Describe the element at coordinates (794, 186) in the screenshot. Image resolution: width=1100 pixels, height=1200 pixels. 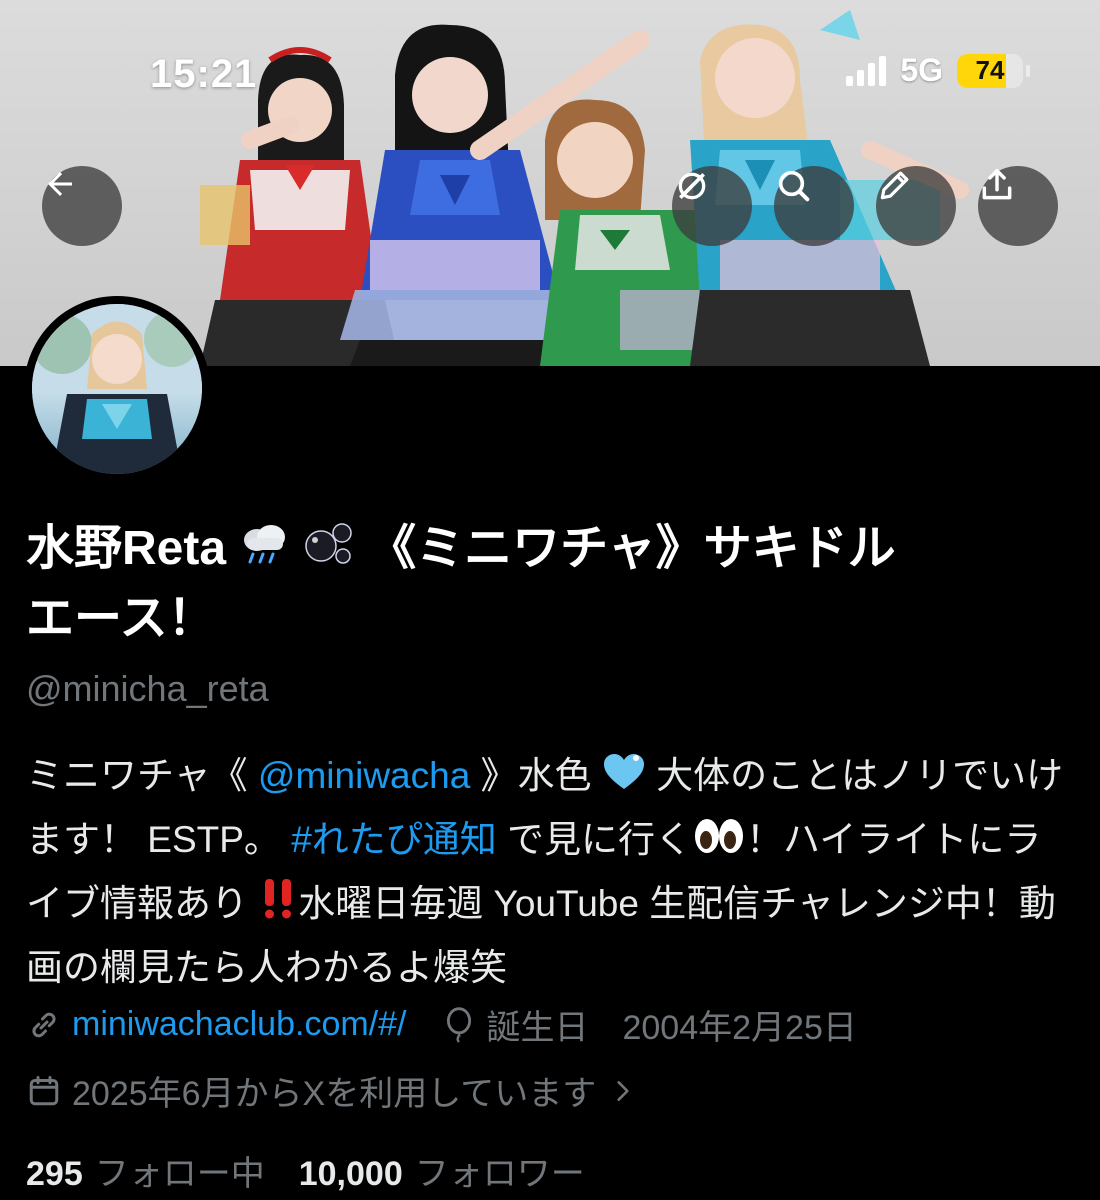
I see `search-icon` at that location.